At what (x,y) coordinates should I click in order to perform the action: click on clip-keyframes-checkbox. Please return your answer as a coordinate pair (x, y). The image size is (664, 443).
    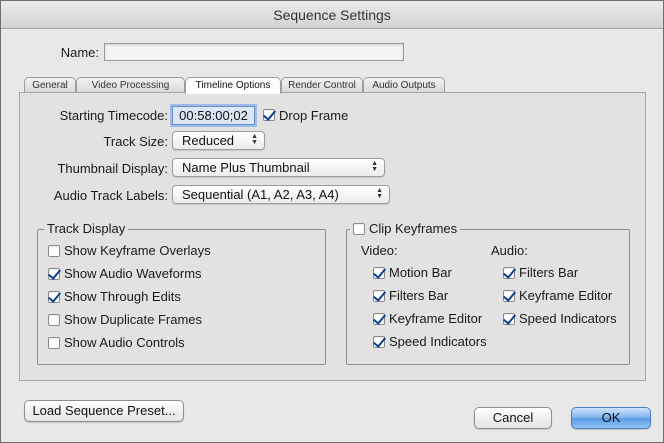
    Looking at the image, I should click on (359, 229).